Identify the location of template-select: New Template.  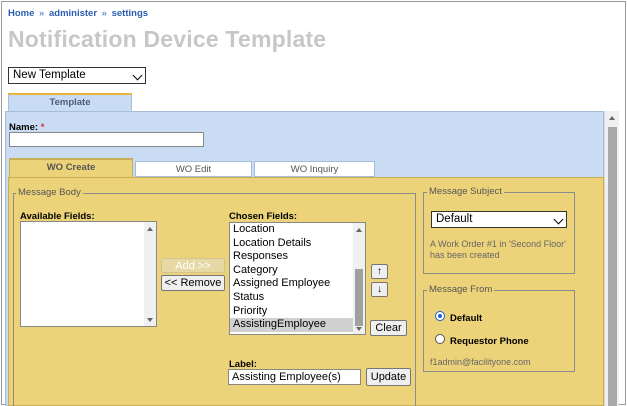
(77, 75).